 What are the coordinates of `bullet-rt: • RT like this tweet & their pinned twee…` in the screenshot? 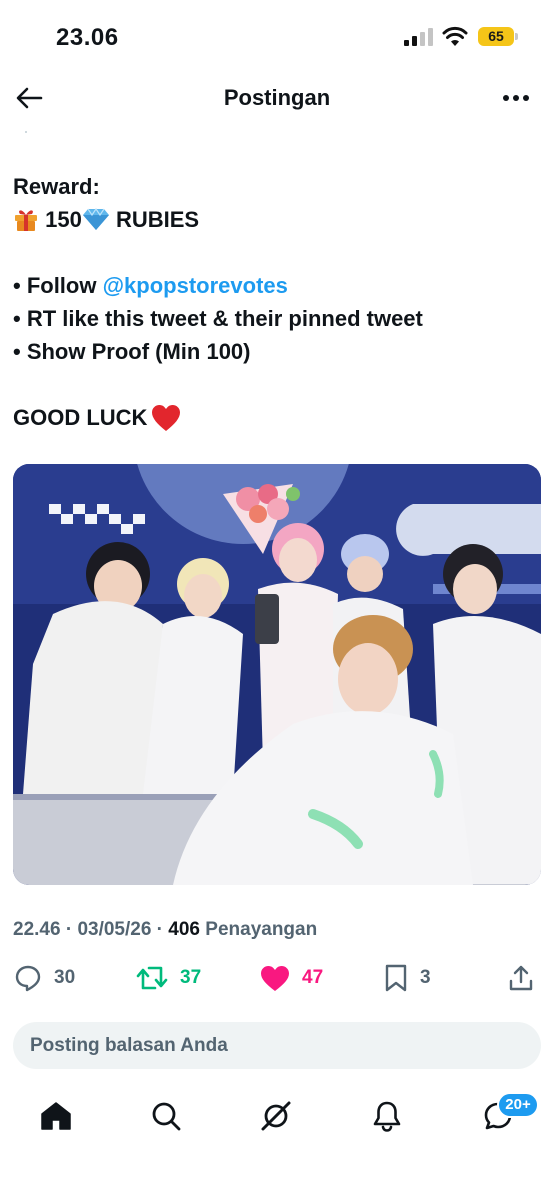 It's located at (218, 318).